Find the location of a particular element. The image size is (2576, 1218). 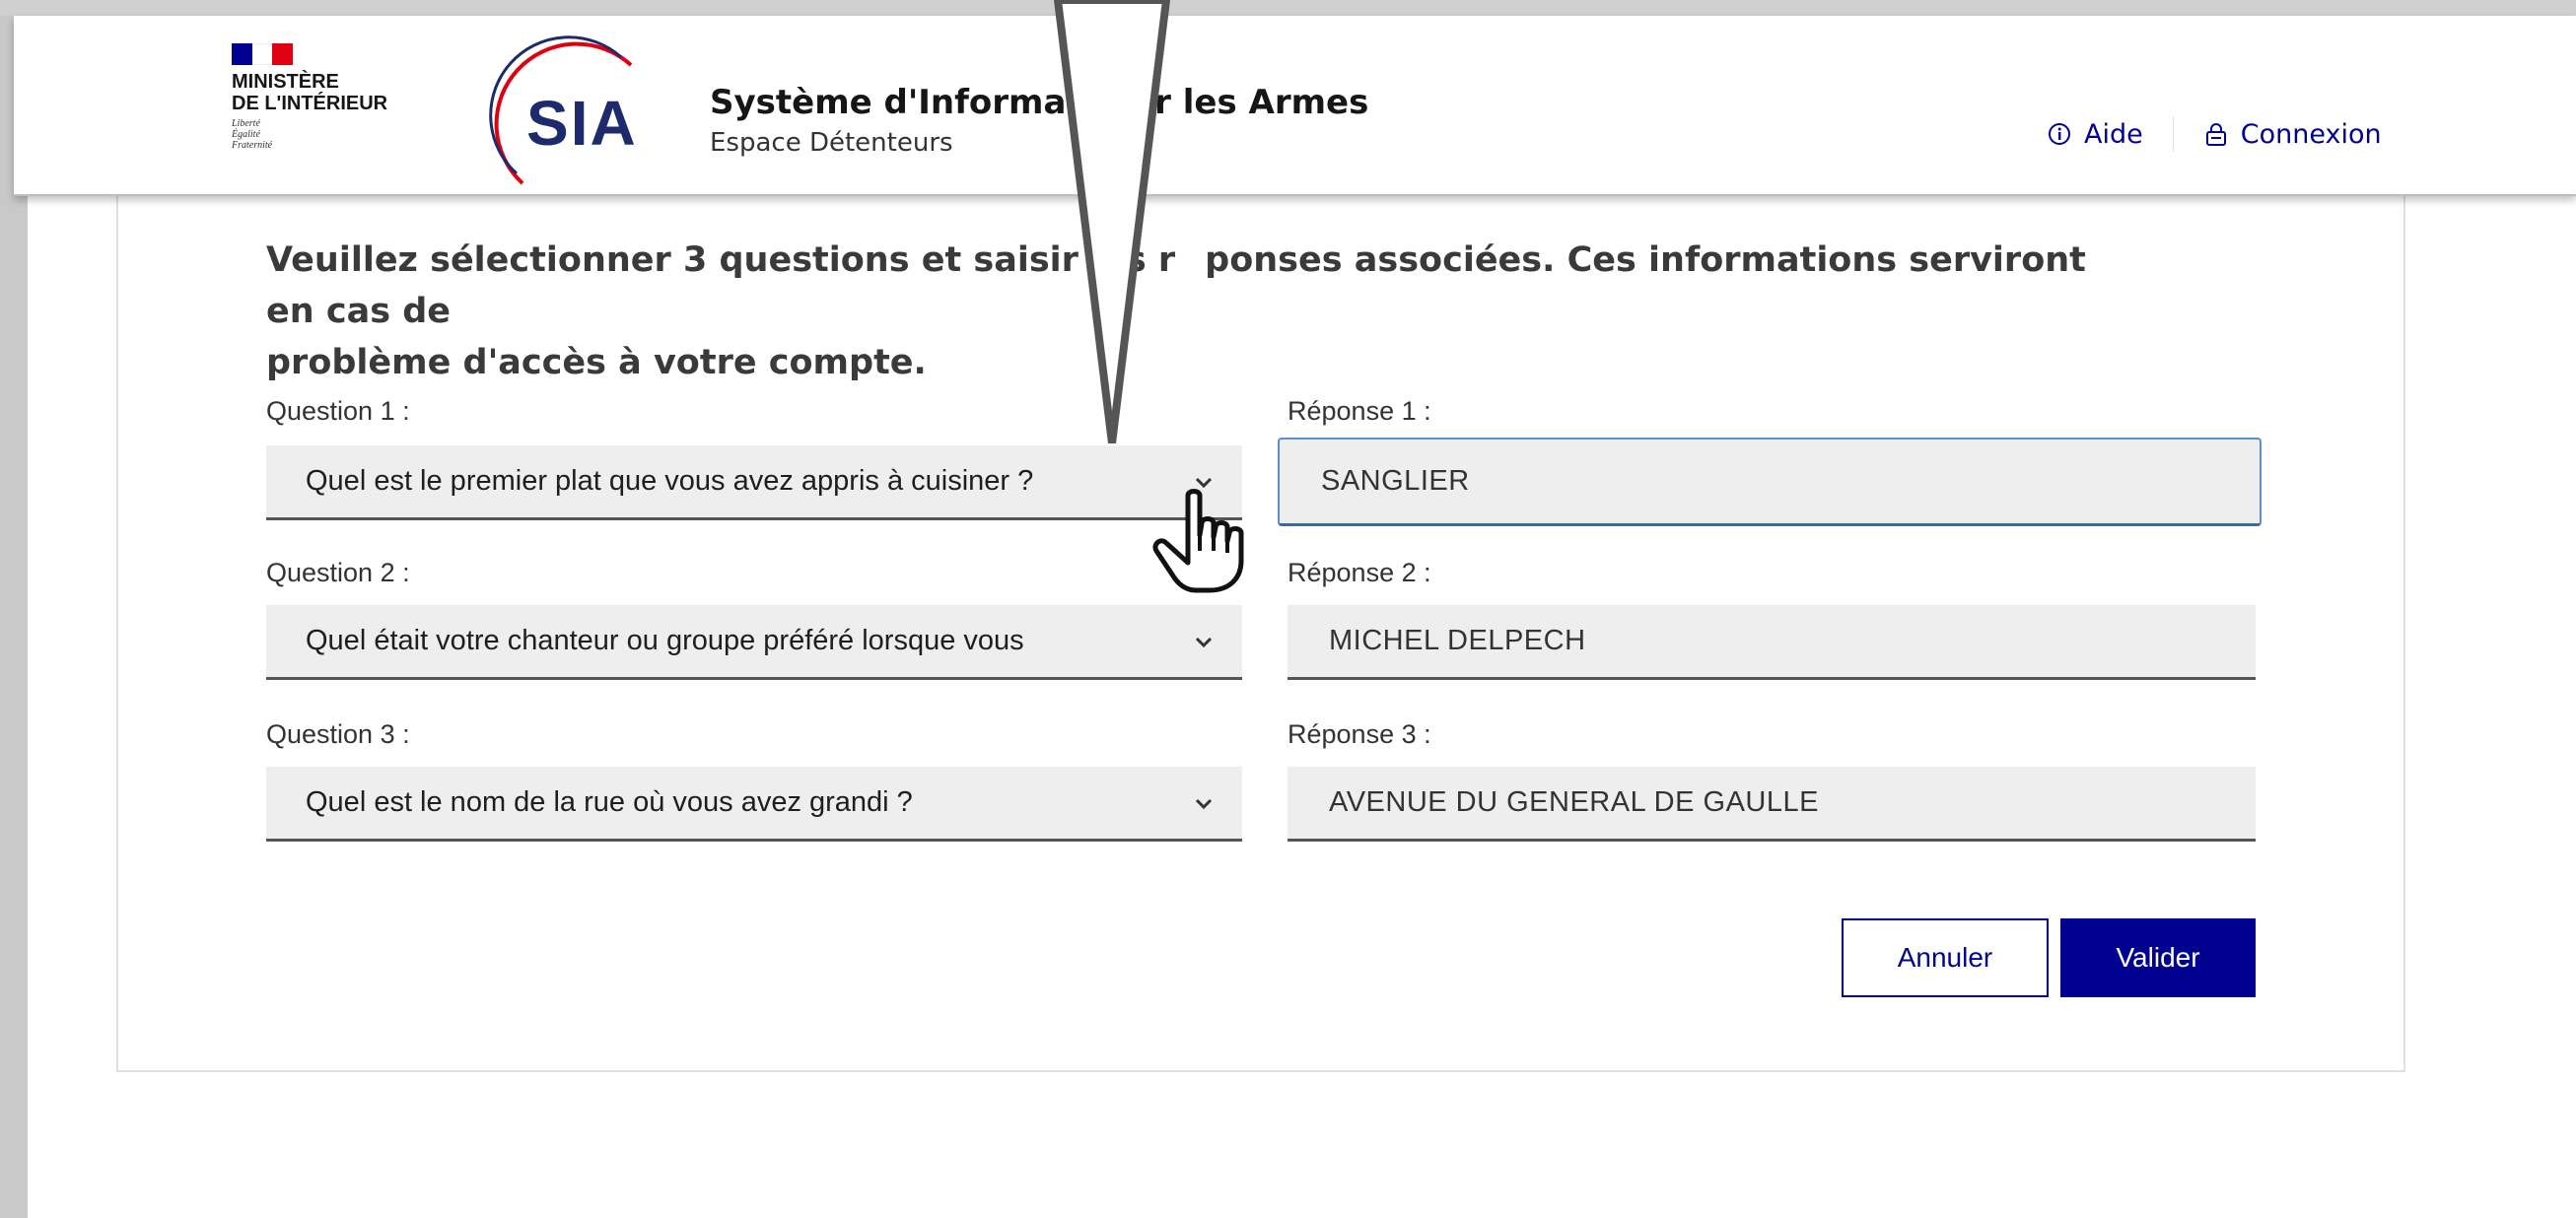

info-icon is located at coordinates (2059, 134).